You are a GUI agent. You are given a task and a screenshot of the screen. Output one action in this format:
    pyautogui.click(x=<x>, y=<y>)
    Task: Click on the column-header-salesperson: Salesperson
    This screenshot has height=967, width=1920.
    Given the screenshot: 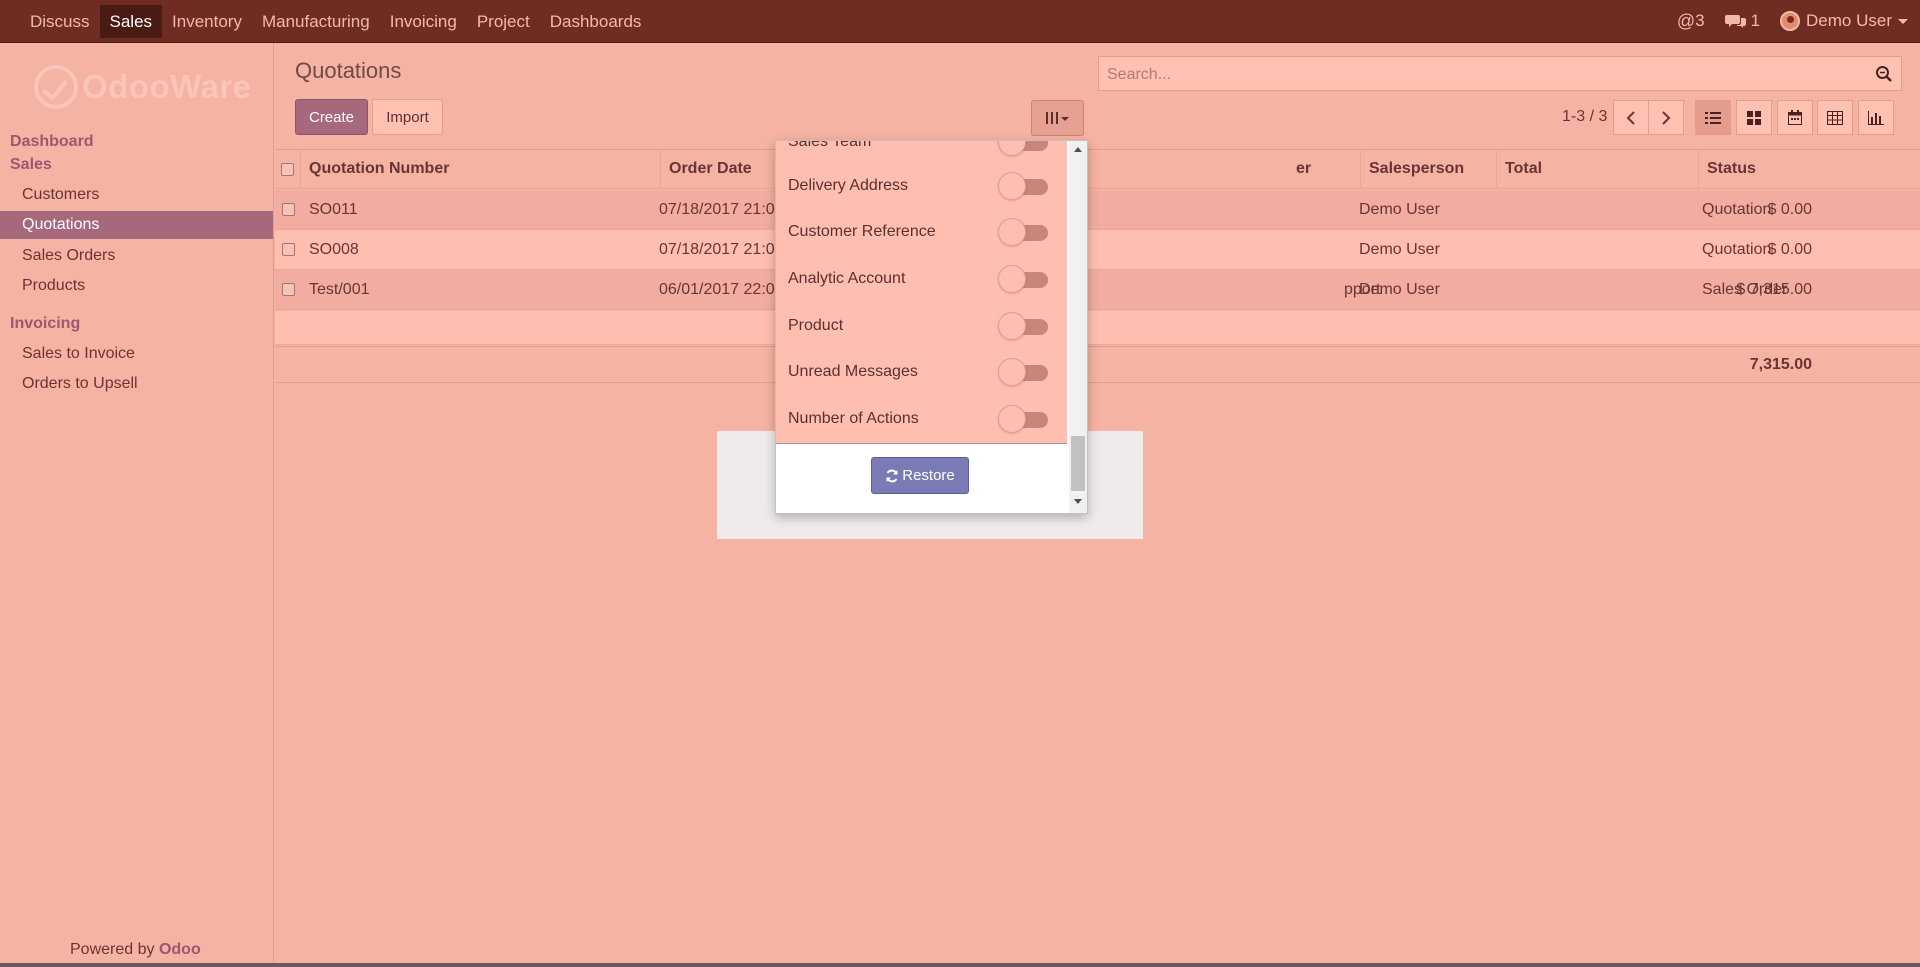 What is the action you would take?
    pyautogui.click(x=1415, y=169)
    